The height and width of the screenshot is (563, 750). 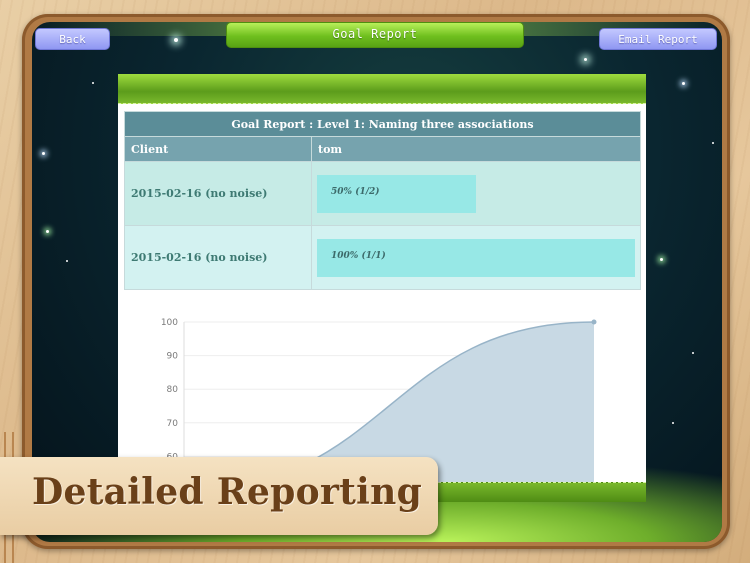 I want to click on y-tick-label: 90, so click(x=173, y=357).